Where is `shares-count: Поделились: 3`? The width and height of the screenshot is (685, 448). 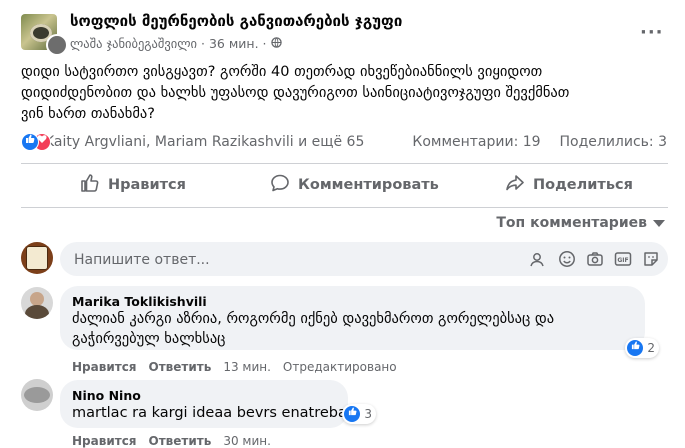 shares-count: Поделились: 3 is located at coordinates (613, 142).